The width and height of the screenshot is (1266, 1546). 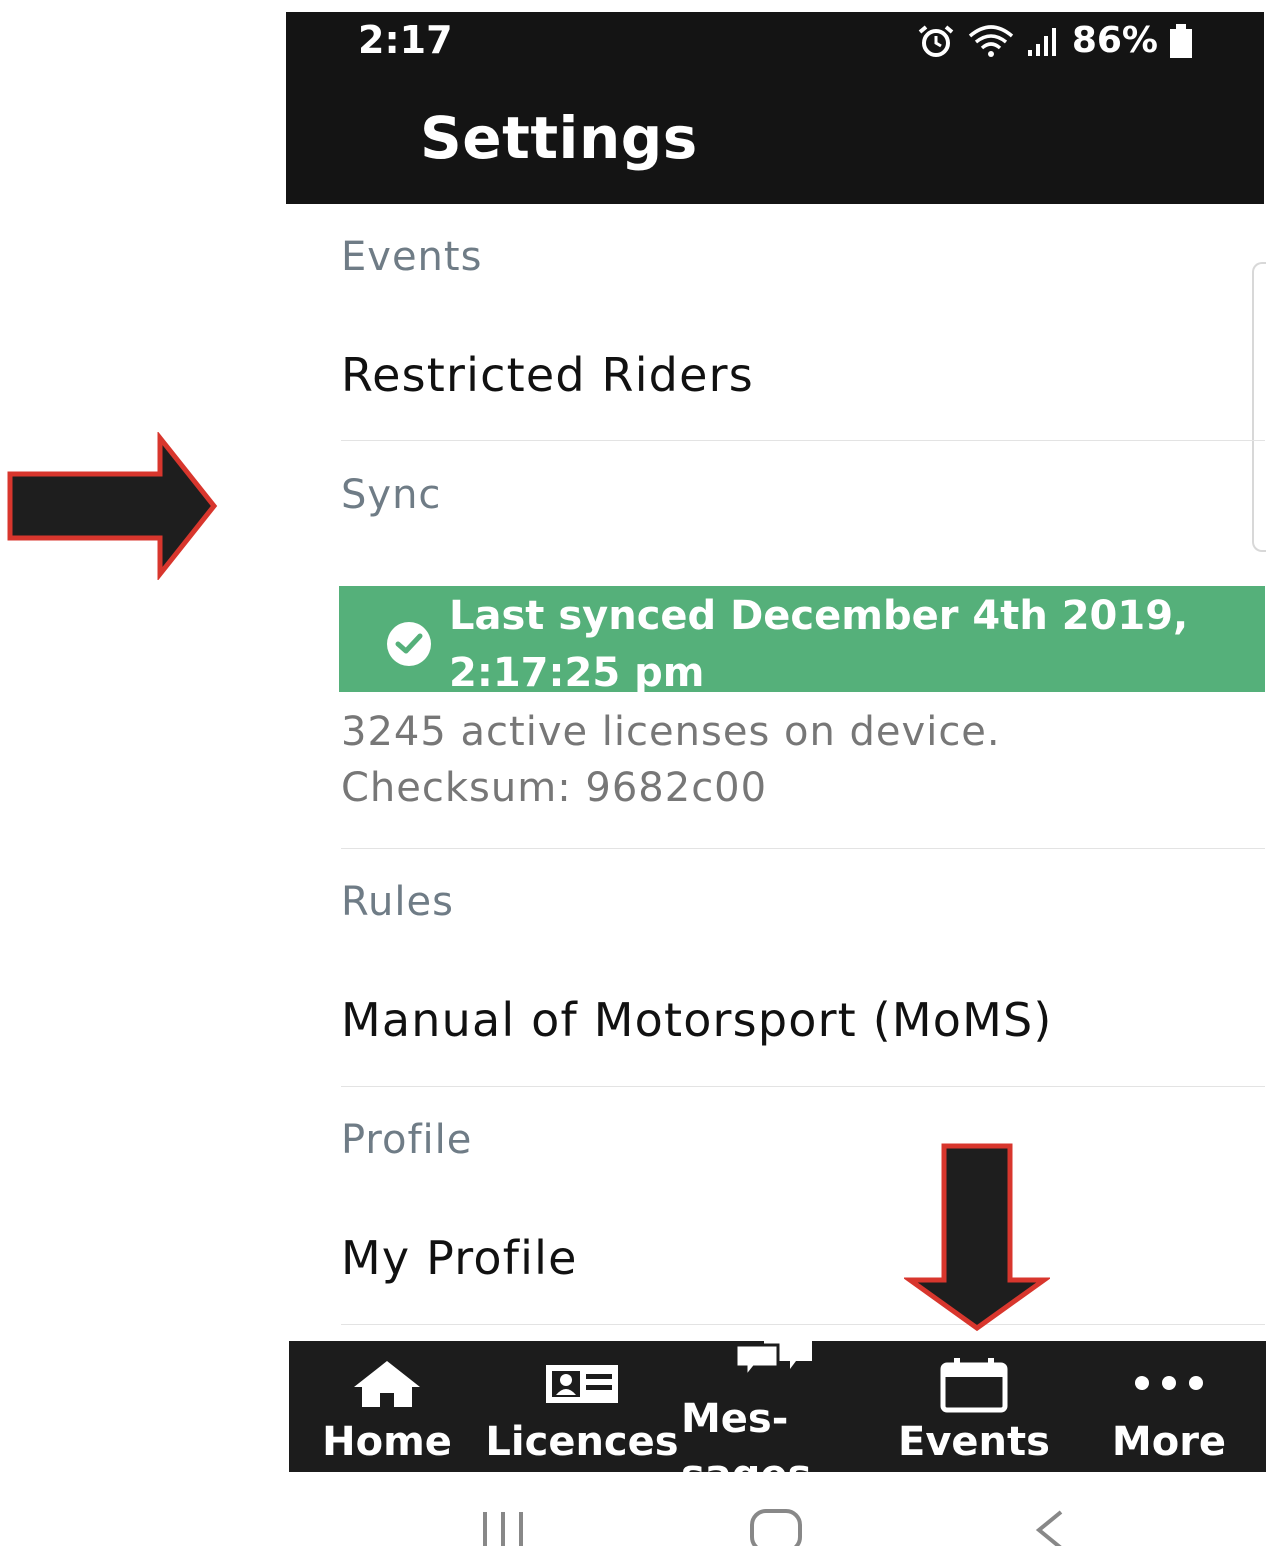 I want to click on system-nav-bar, so click(x=777, y=1509).